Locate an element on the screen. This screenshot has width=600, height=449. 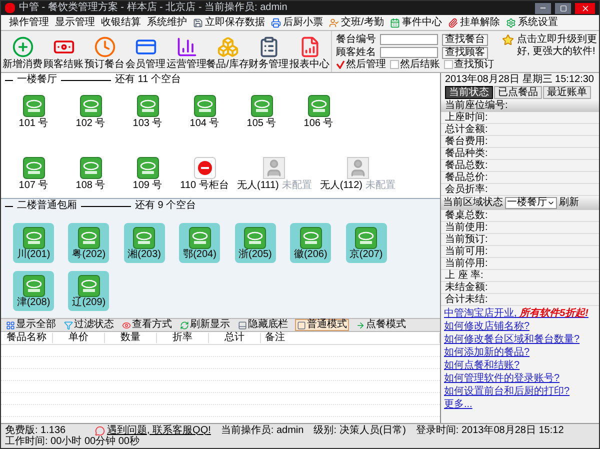
room-tile: 鄂(204) is located at coordinates (199, 243).